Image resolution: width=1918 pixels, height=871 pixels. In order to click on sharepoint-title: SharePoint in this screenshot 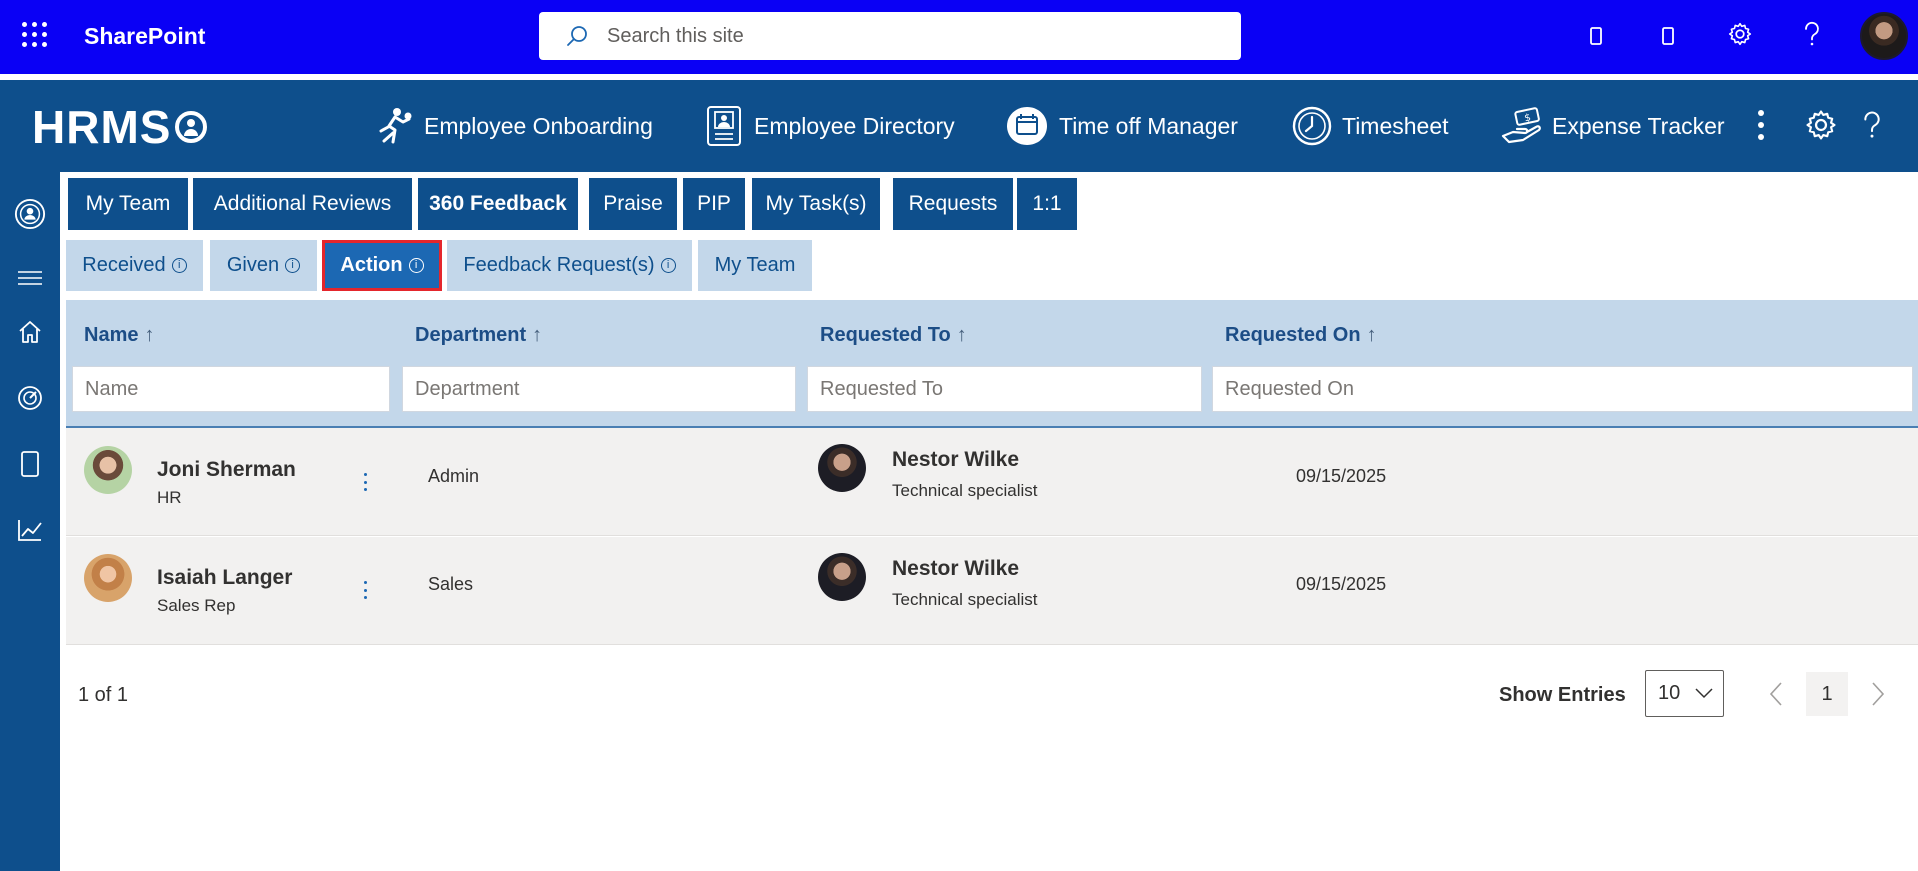, I will do `click(144, 36)`.